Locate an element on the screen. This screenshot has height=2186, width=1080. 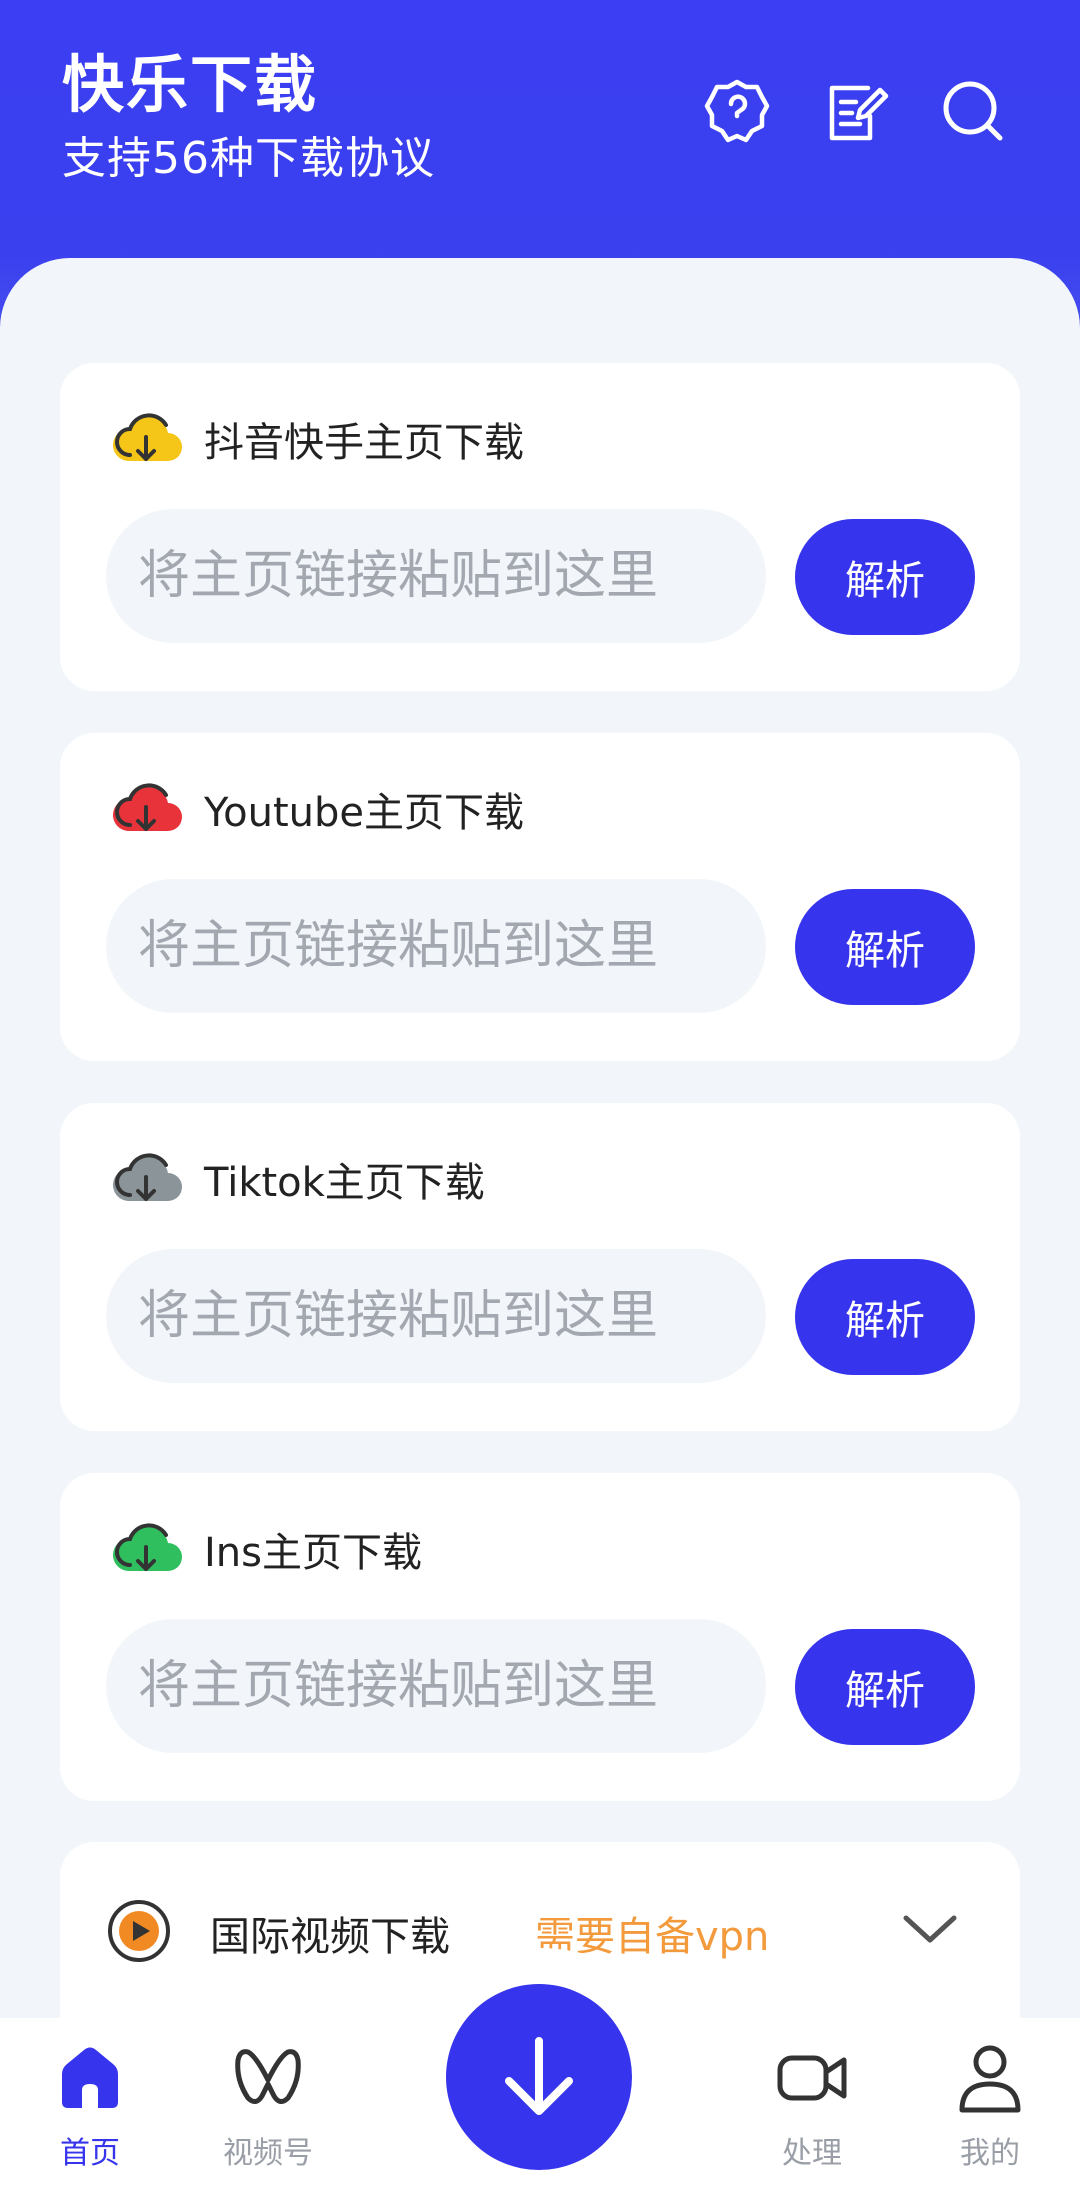
card-title: 抖音快手主页下载 is located at coordinates (364, 443).